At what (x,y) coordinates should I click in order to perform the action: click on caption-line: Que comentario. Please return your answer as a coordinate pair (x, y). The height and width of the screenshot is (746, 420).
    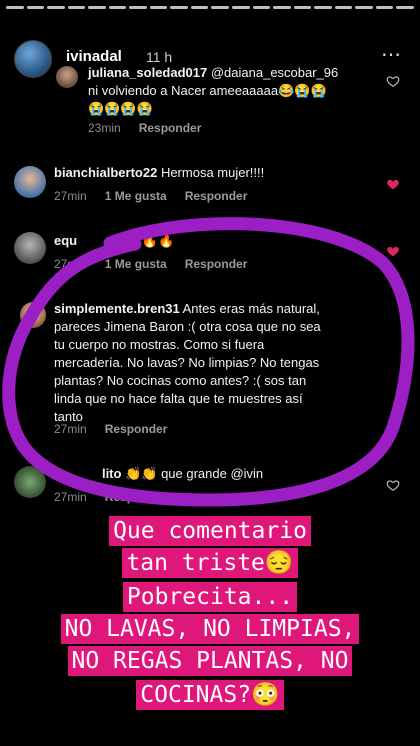
    Looking at the image, I should click on (210, 531).